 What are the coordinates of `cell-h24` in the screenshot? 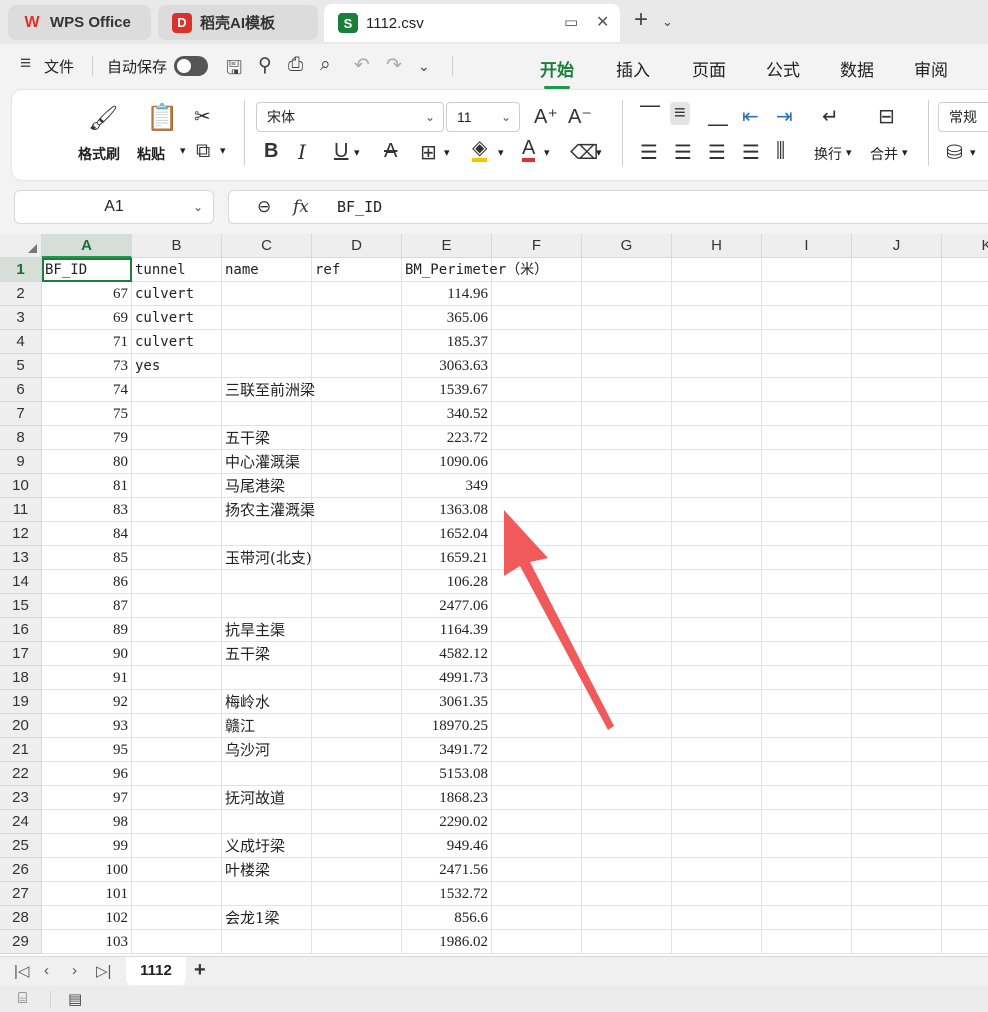 It's located at (717, 822).